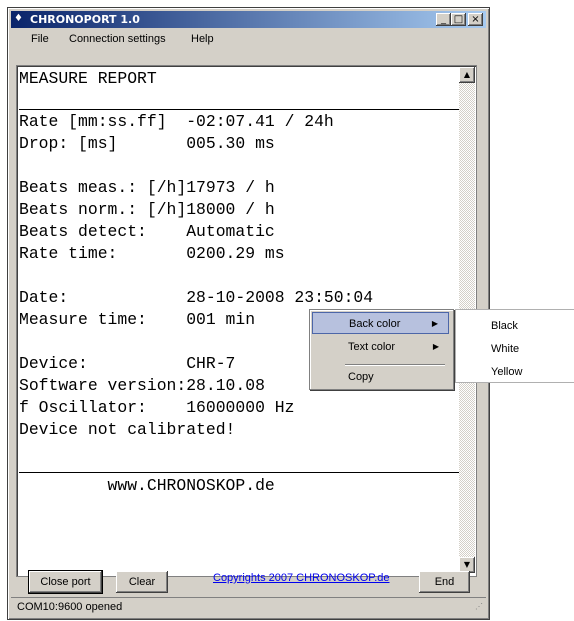  I want to click on resize-grip-icon: ⋰, so click(479, 607).